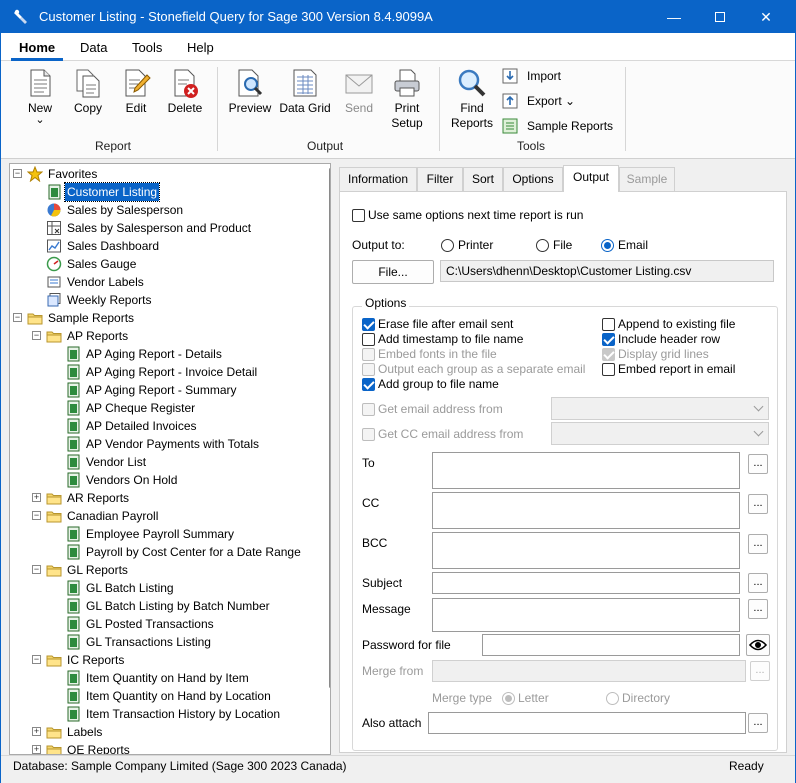 This screenshot has height=783, width=796. What do you see at coordinates (168, 408) in the screenshot?
I see `tree-item: AP Cheque Register` at bounding box center [168, 408].